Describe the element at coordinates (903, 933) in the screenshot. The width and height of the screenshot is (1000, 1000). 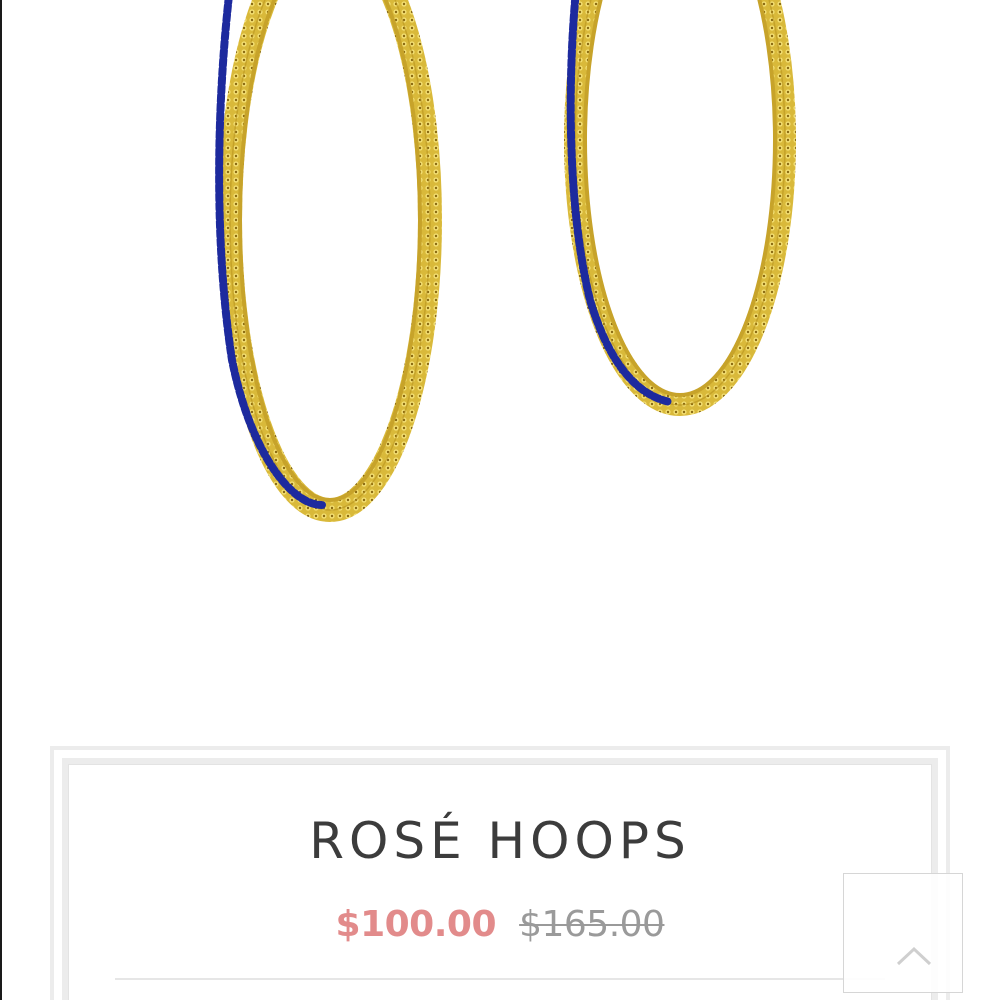
I see `back-to-top-button` at that location.